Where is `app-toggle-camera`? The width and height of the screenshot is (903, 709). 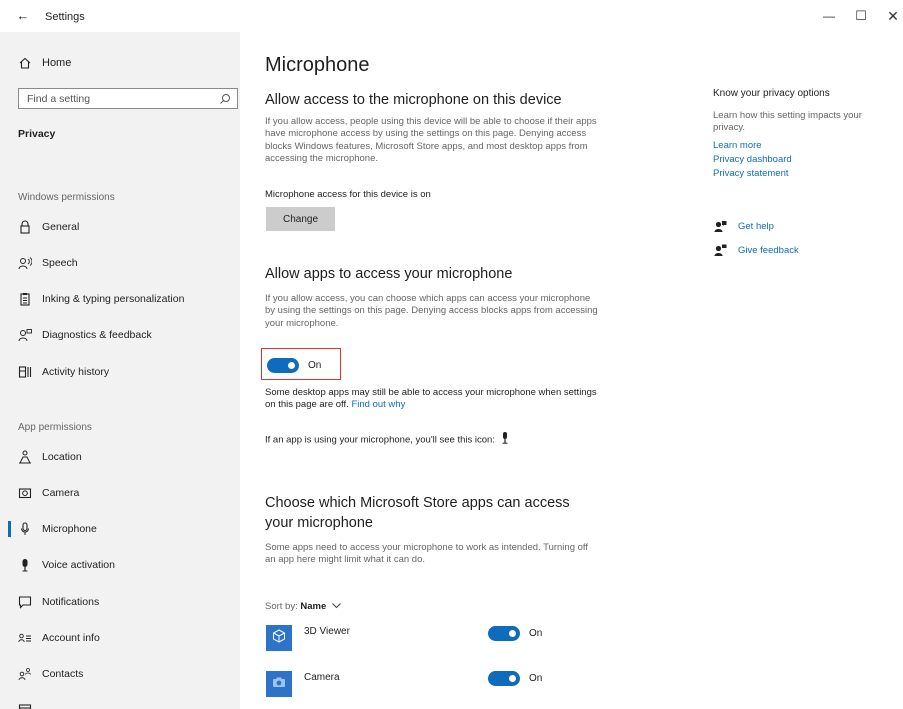
app-toggle-camera is located at coordinates (504, 678).